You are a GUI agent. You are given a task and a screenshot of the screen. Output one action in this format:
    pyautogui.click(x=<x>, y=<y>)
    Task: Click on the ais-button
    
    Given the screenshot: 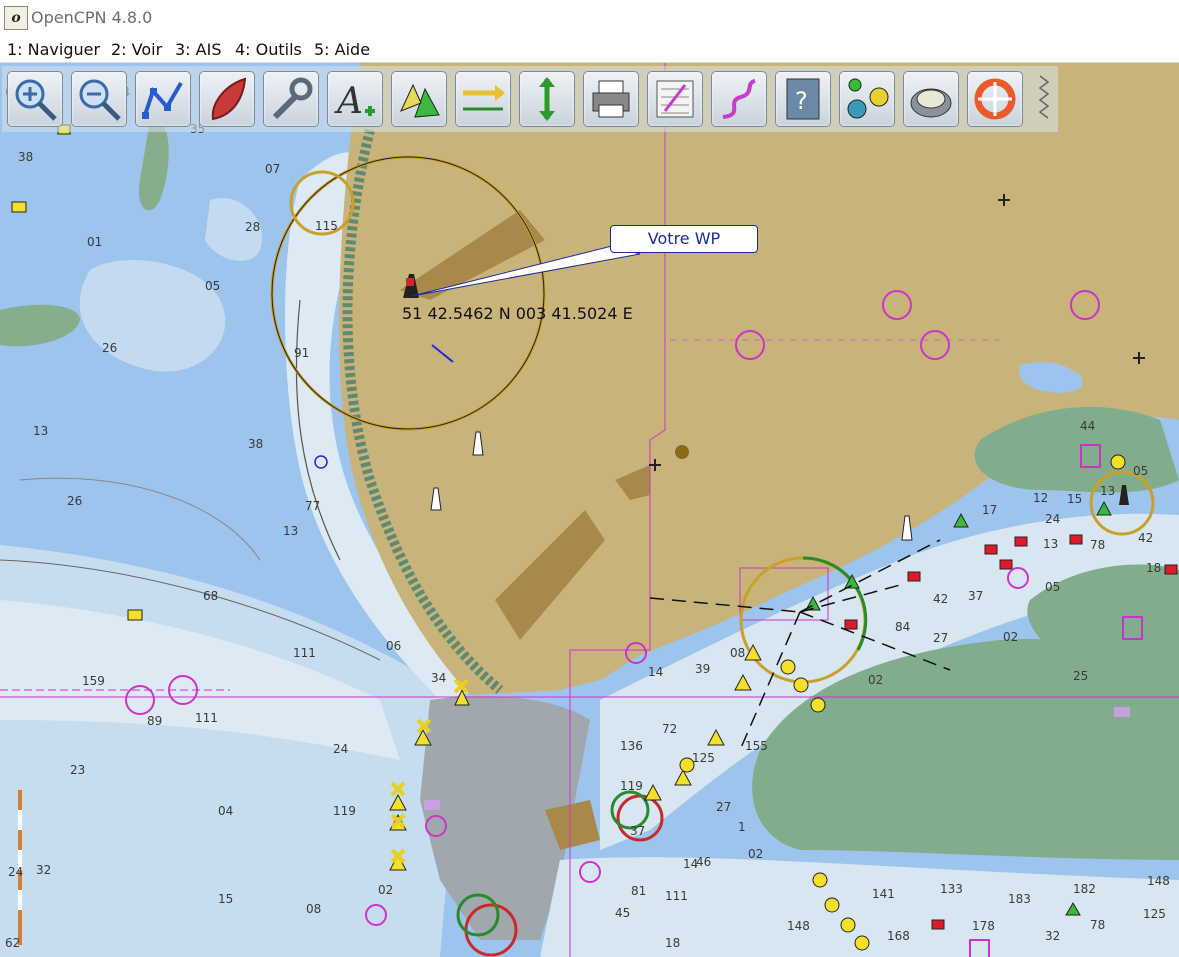 What is the action you would take?
    pyautogui.click(x=419, y=99)
    